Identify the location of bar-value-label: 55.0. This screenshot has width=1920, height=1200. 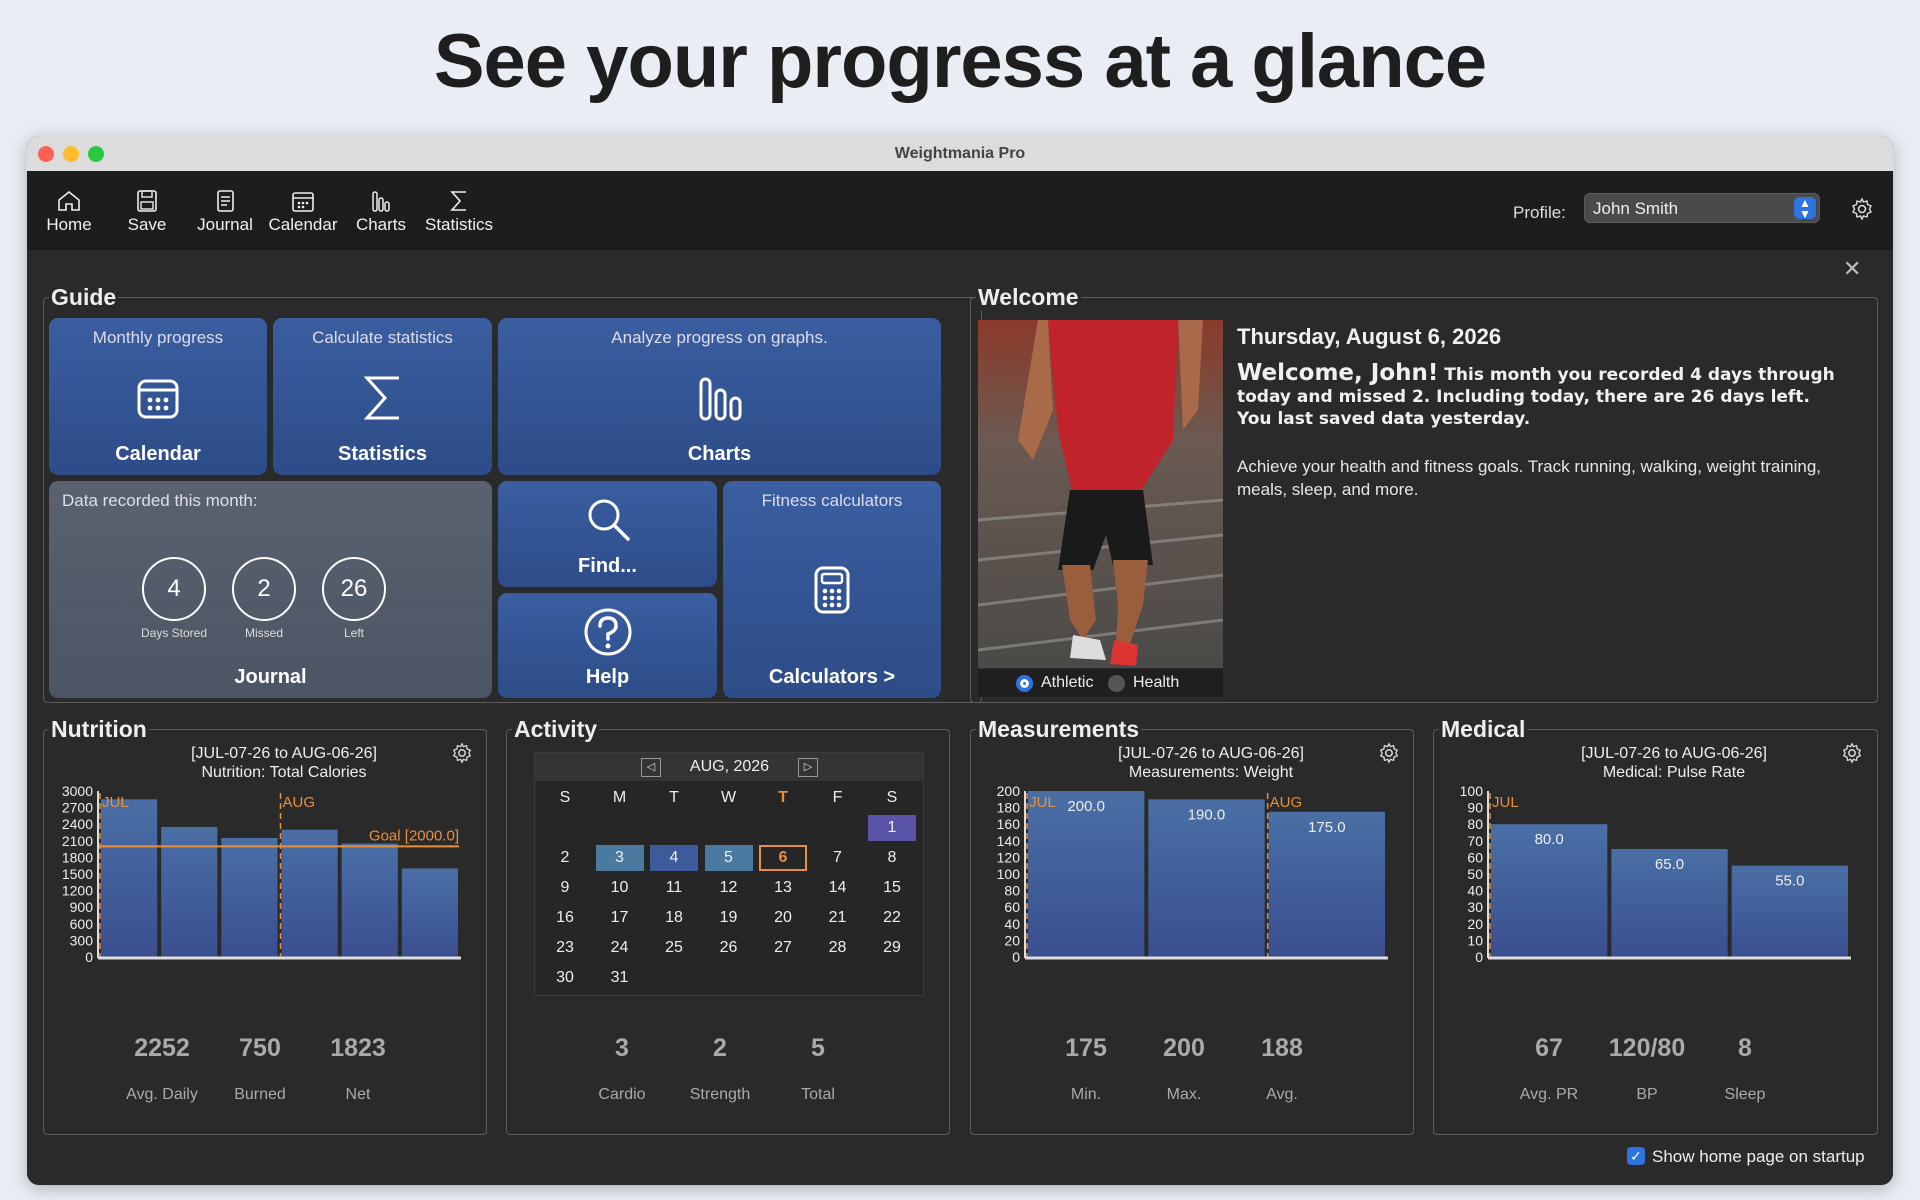
(1789, 881).